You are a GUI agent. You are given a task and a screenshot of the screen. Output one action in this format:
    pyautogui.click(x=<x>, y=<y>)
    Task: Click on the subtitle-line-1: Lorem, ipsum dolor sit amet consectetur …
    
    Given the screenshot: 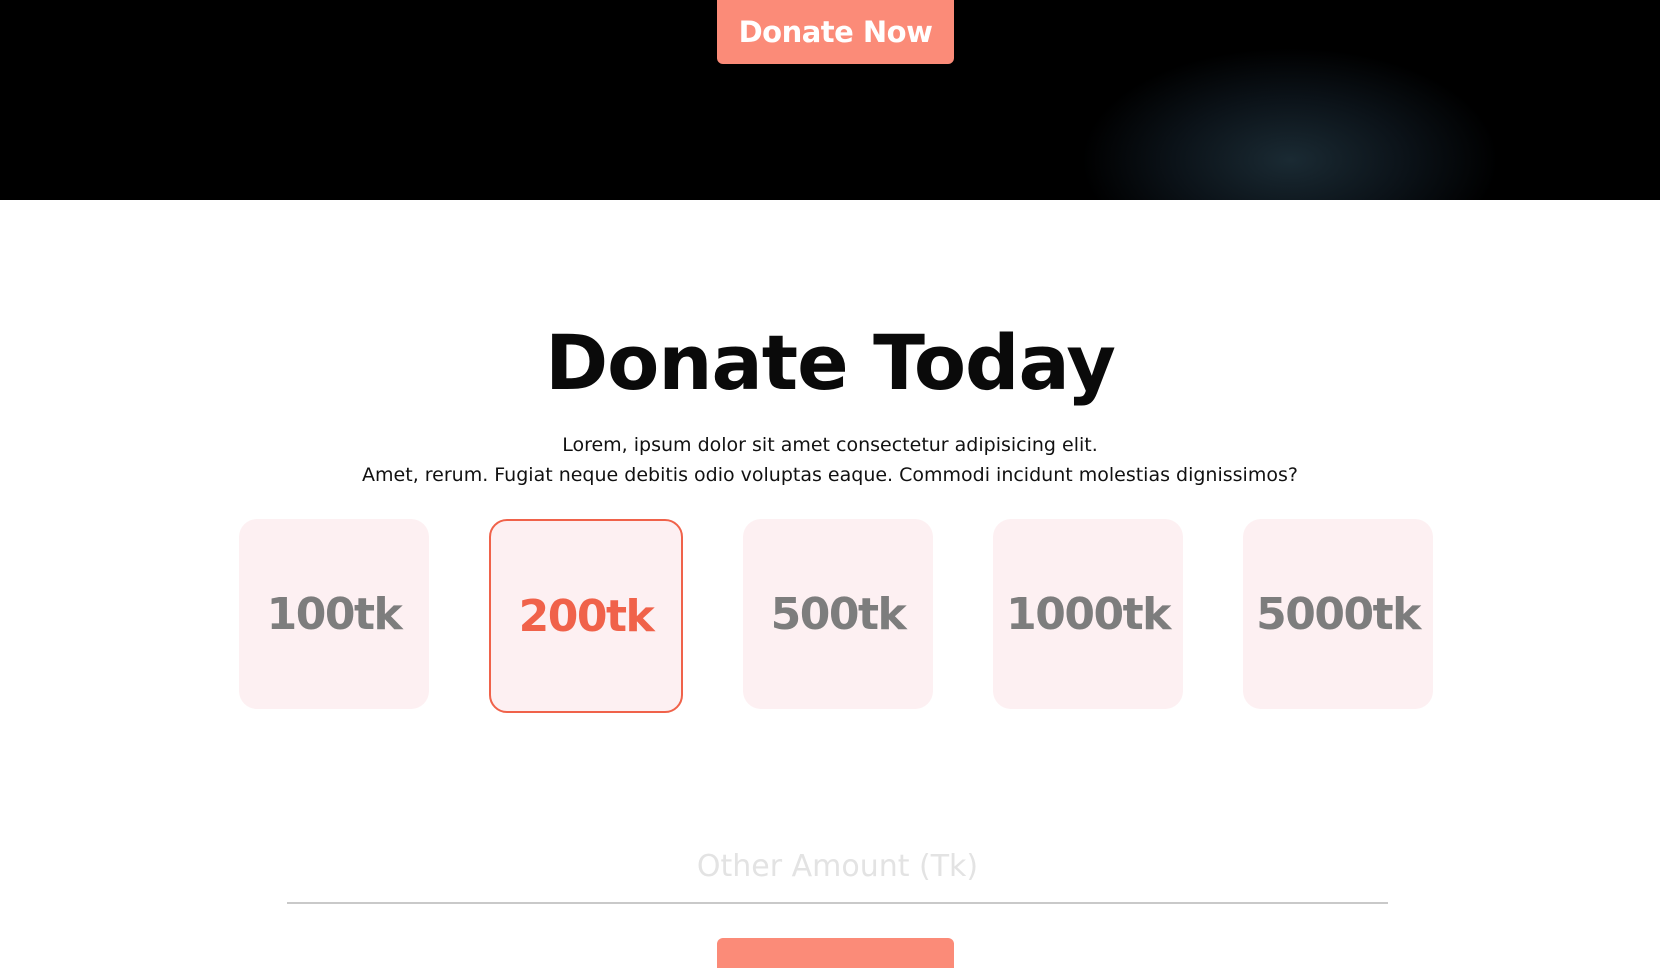 What is the action you would take?
    pyautogui.click(x=830, y=445)
    